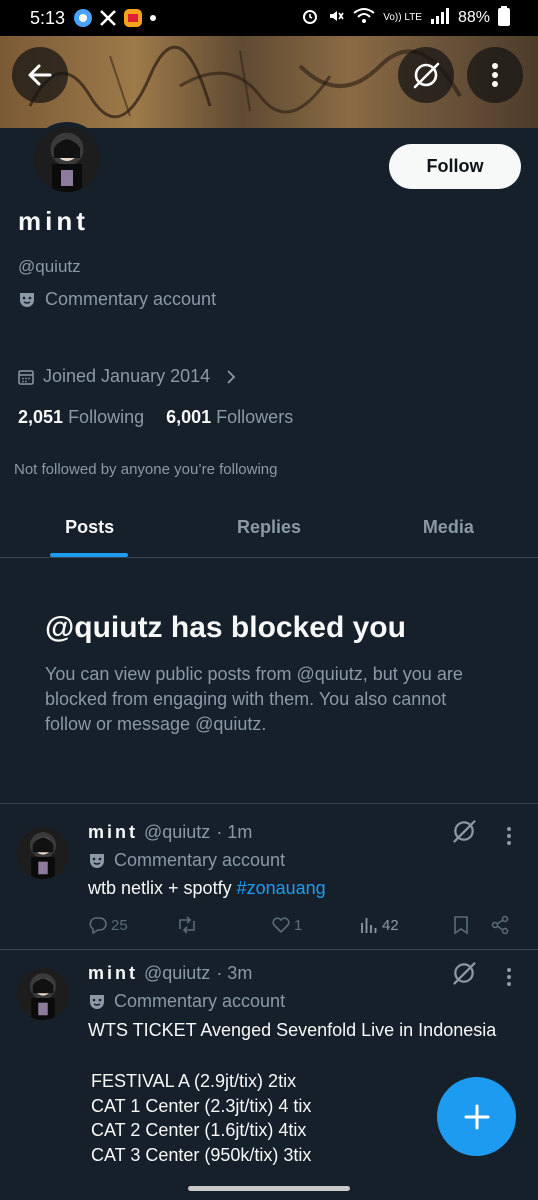 This screenshot has width=538, height=1200. What do you see at coordinates (189, 417) in the screenshot?
I see `followers-count: 6,001` at bounding box center [189, 417].